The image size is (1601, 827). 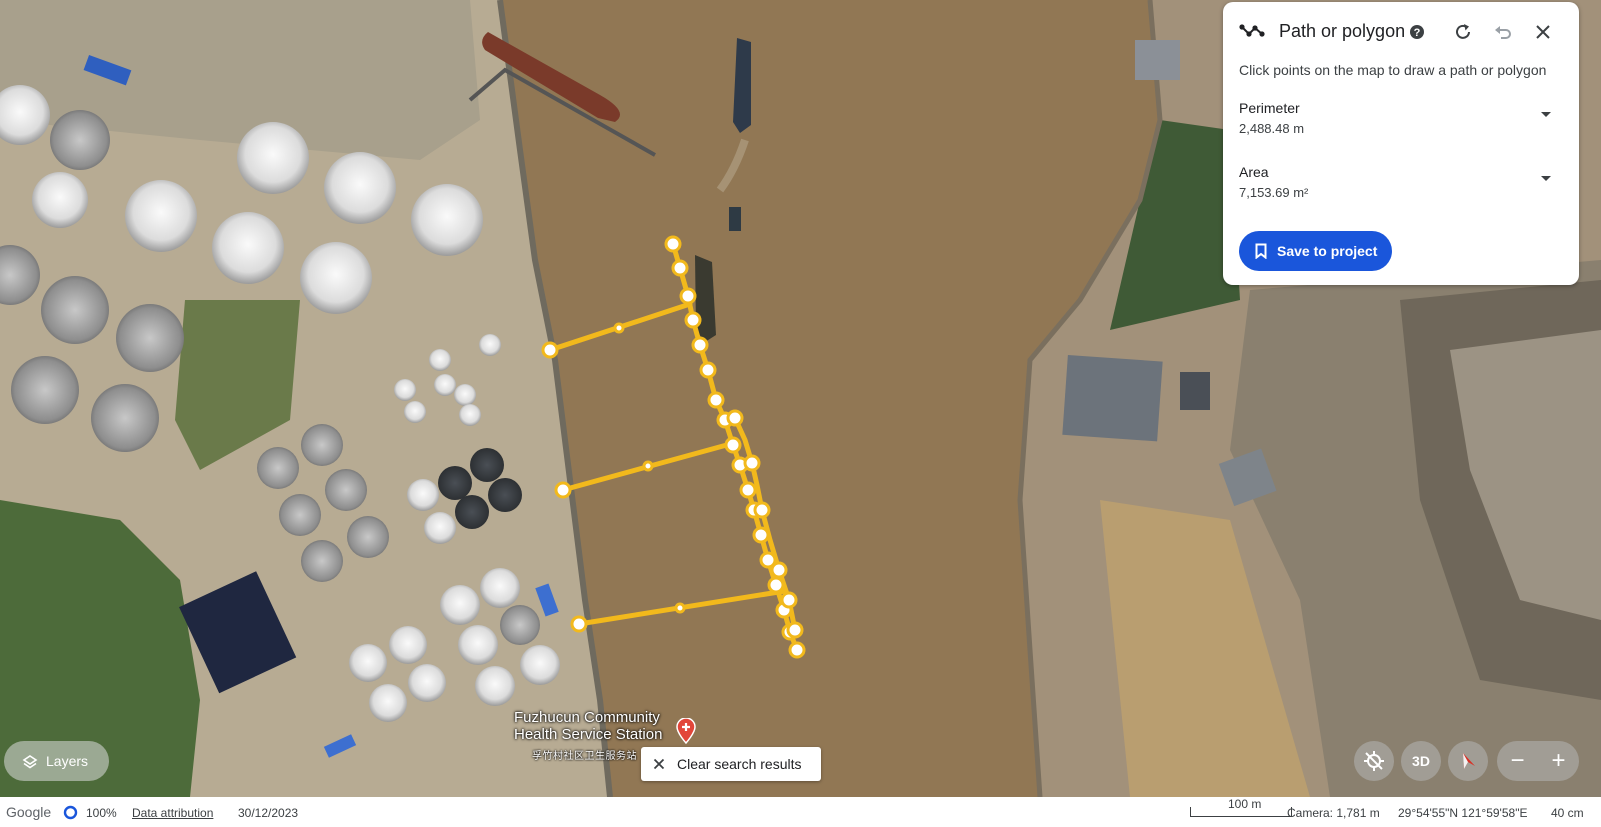 What do you see at coordinates (1252, 30) in the screenshot?
I see `path-icon` at bounding box center [1252, 30].